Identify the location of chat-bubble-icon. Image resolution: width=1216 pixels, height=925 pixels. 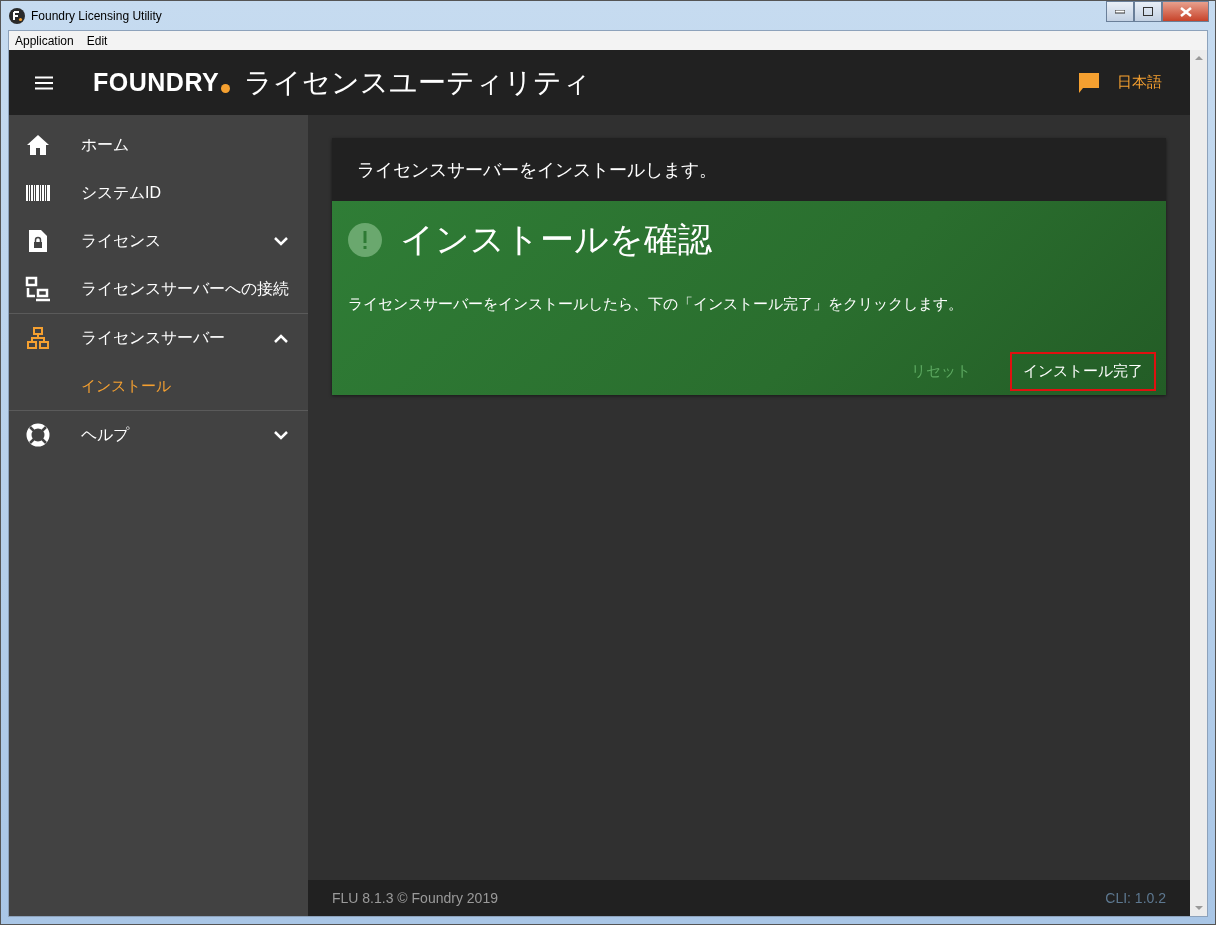
(1089, 82).